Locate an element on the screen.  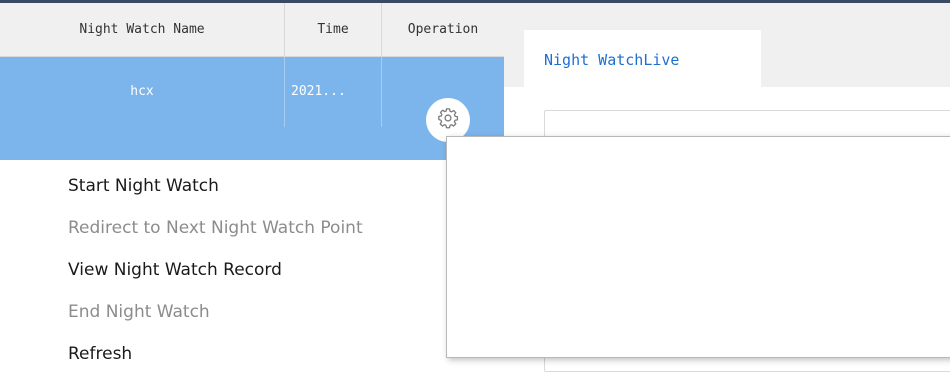
column-header-time: Time is located at coordinates (333, 29).